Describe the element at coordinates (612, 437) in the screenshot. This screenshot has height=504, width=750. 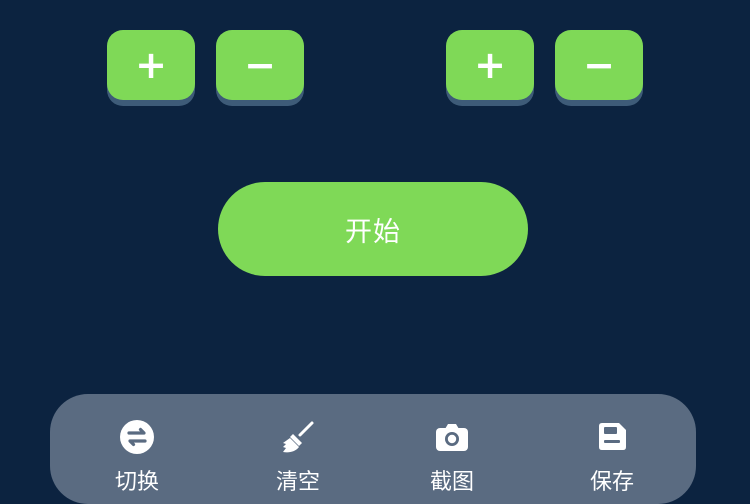
I see `save-icon` at that location.